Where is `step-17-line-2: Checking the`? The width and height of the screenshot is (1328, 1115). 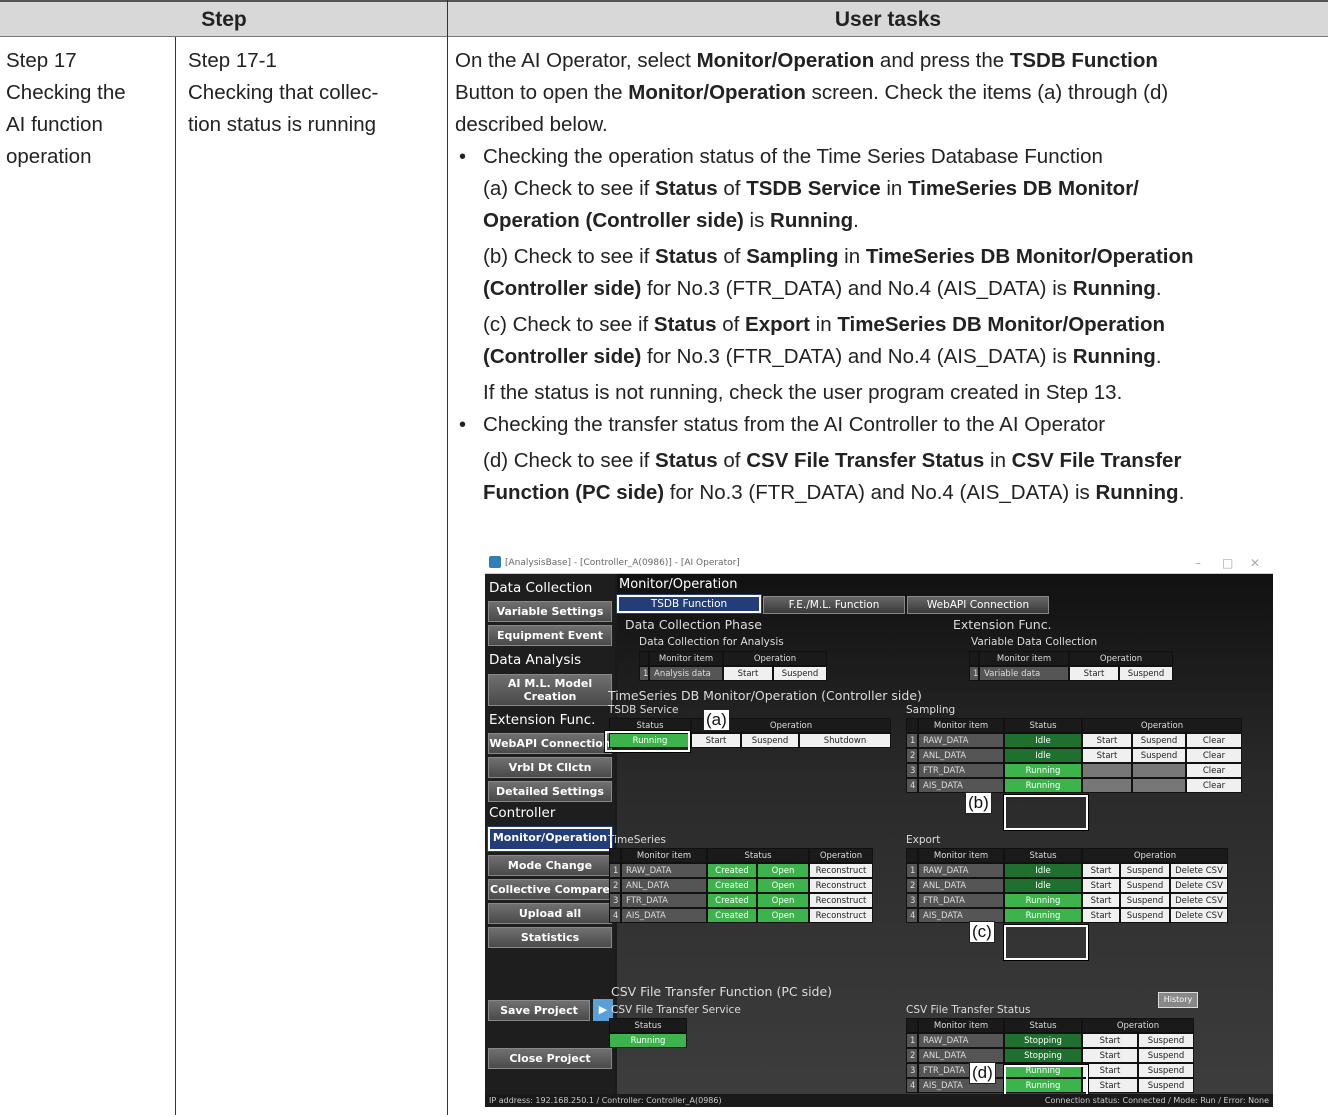 step-17-line-2: Checking the is located at coordinates (66, 92).